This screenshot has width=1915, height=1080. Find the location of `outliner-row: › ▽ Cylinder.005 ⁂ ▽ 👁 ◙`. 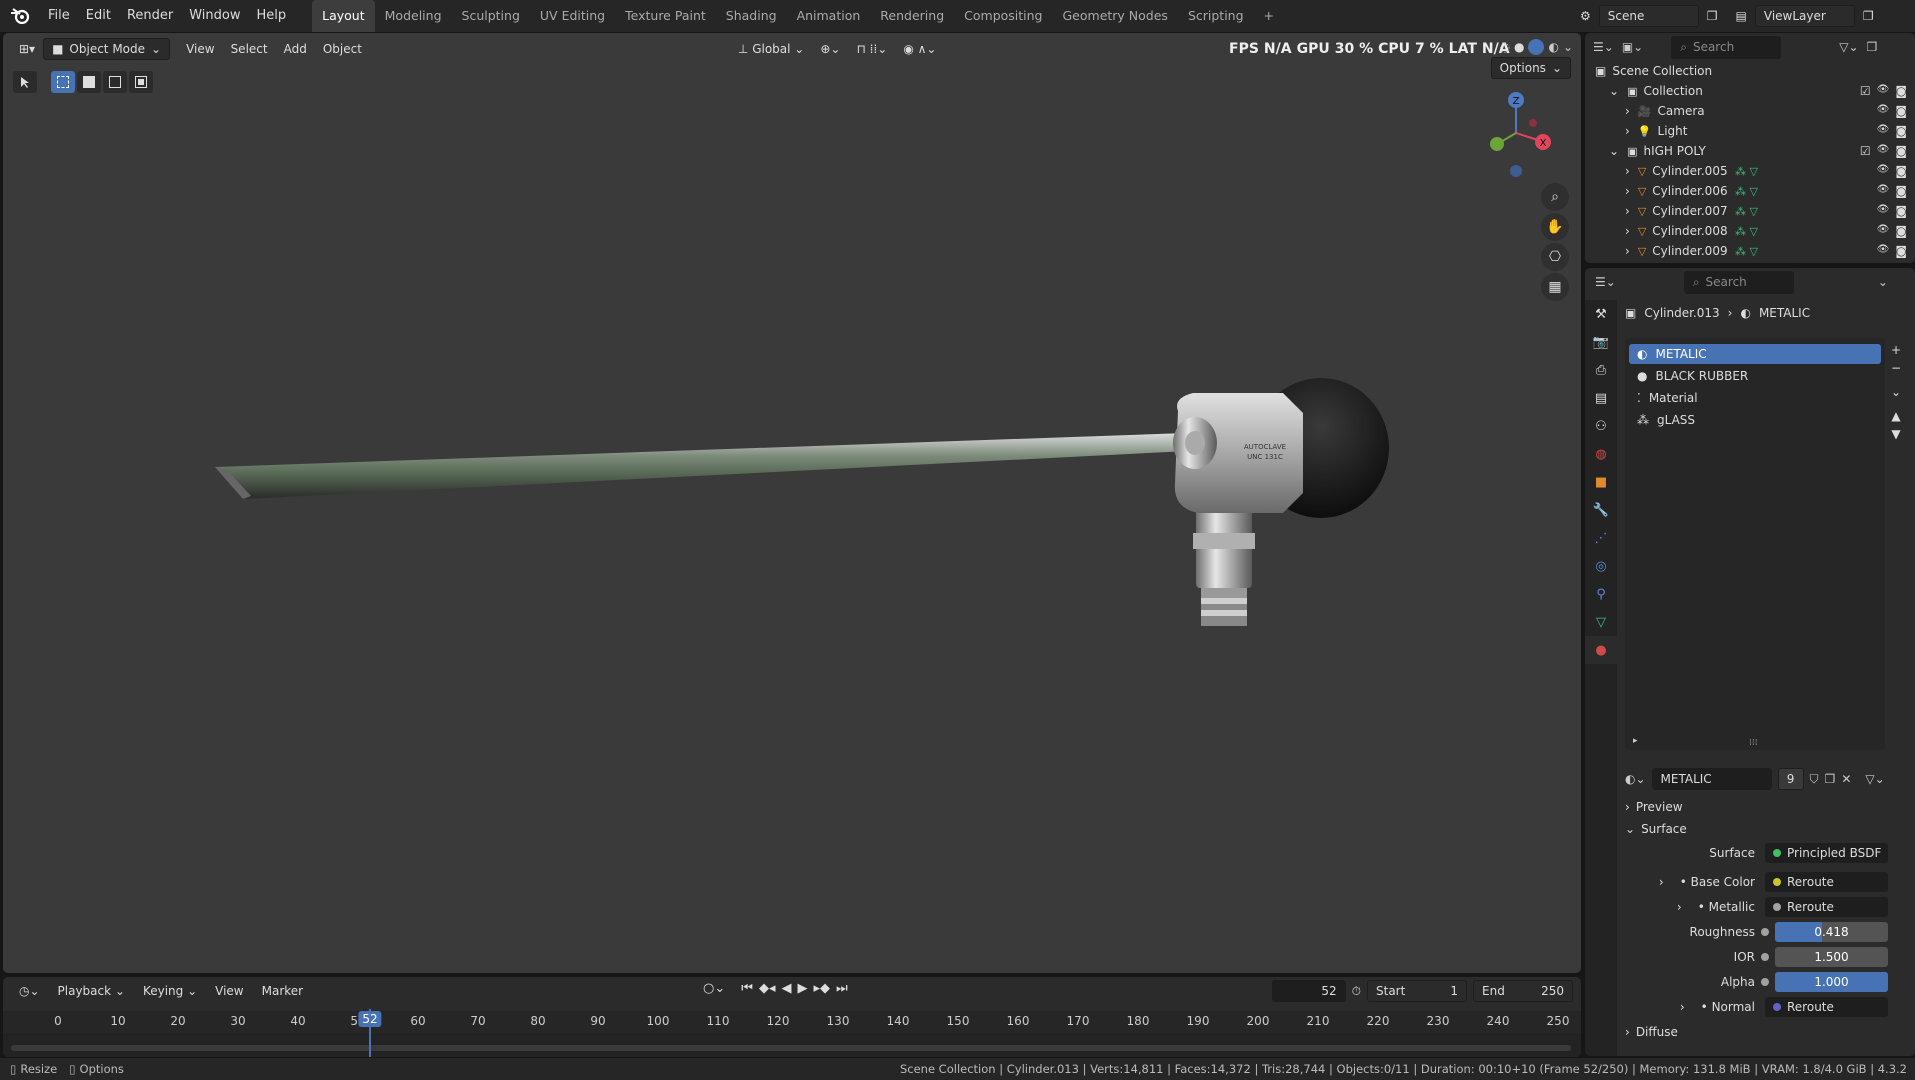

outliner-row: › ▽ Cylinder.005 ⁂ ▽ 👁 ◙ is located at coordinates (1750, 171).